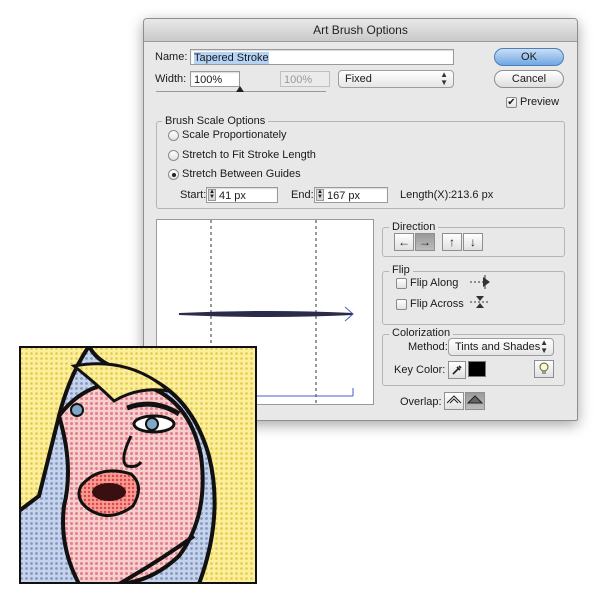 The height and width of the screenshot is (600, 600). What do you see at coordinates (241, 174) in the screenshot?
I see `stretch-between-guides-label: Stretch Between Guides` at bounding box center [241, 174].